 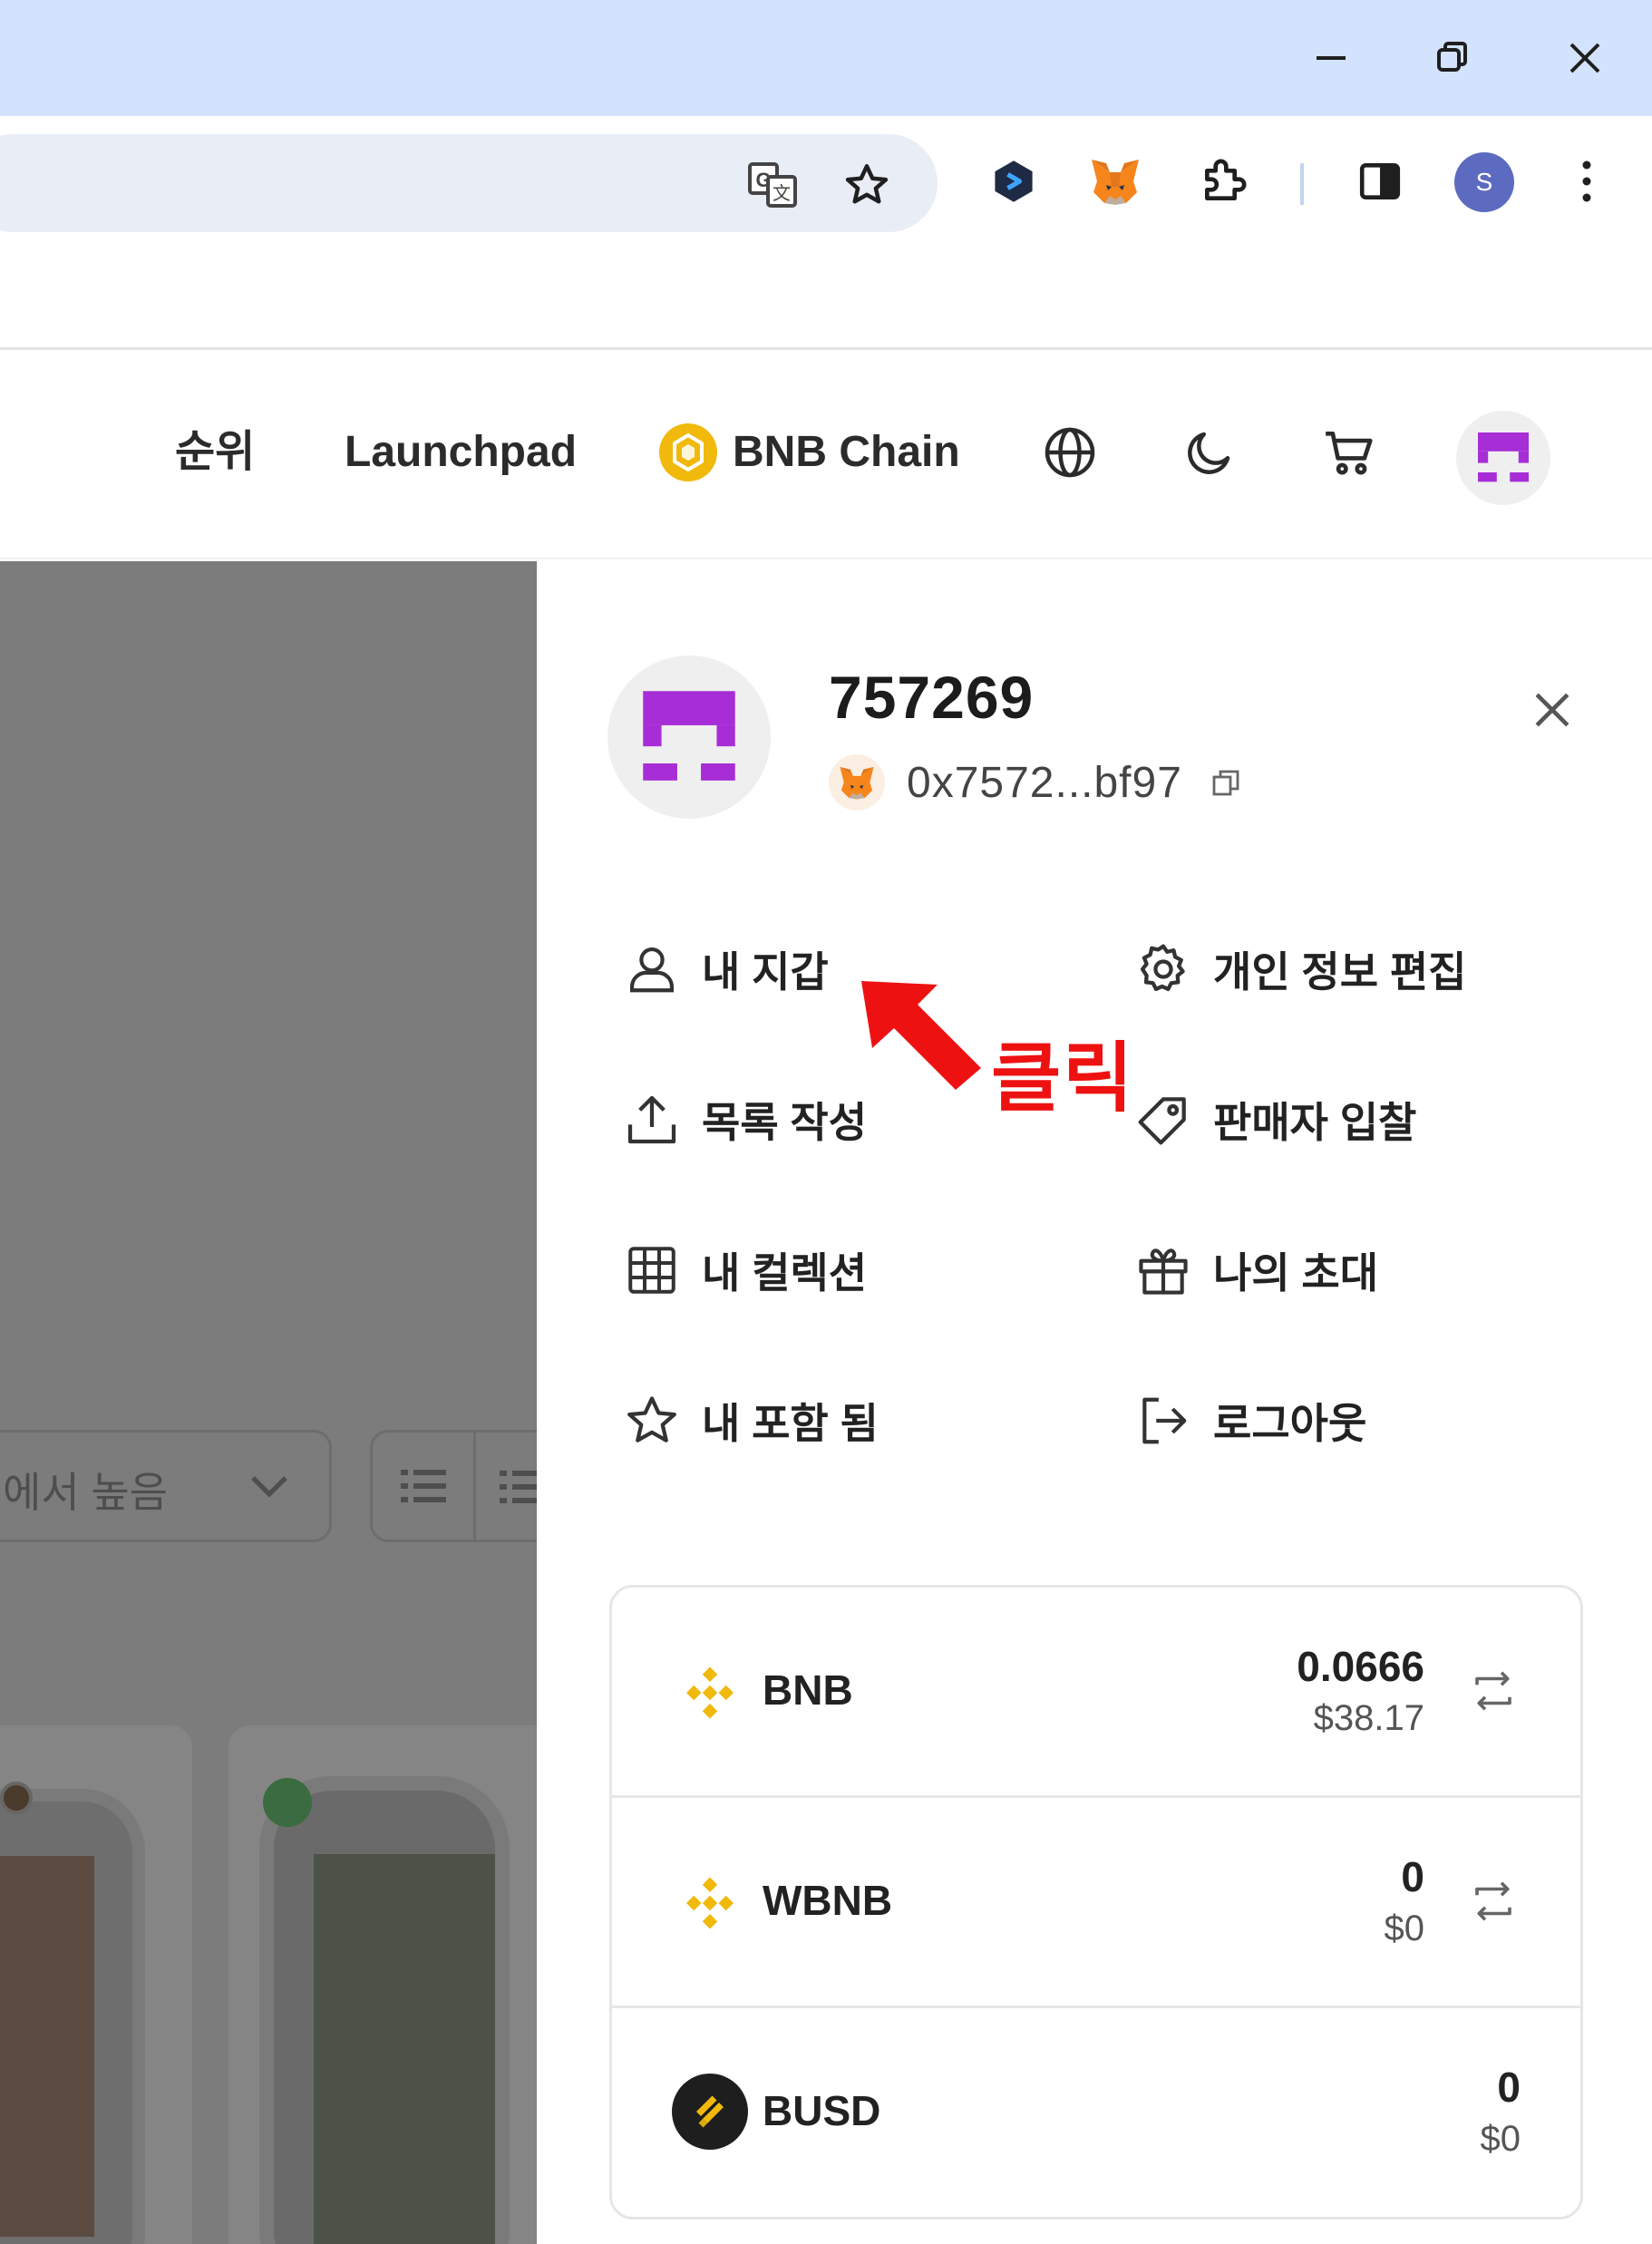 What do you see at coordinates (822, 2110) in the screenshot?
I see `token-symbol: BUSD` at bounding box center [822, 2110].